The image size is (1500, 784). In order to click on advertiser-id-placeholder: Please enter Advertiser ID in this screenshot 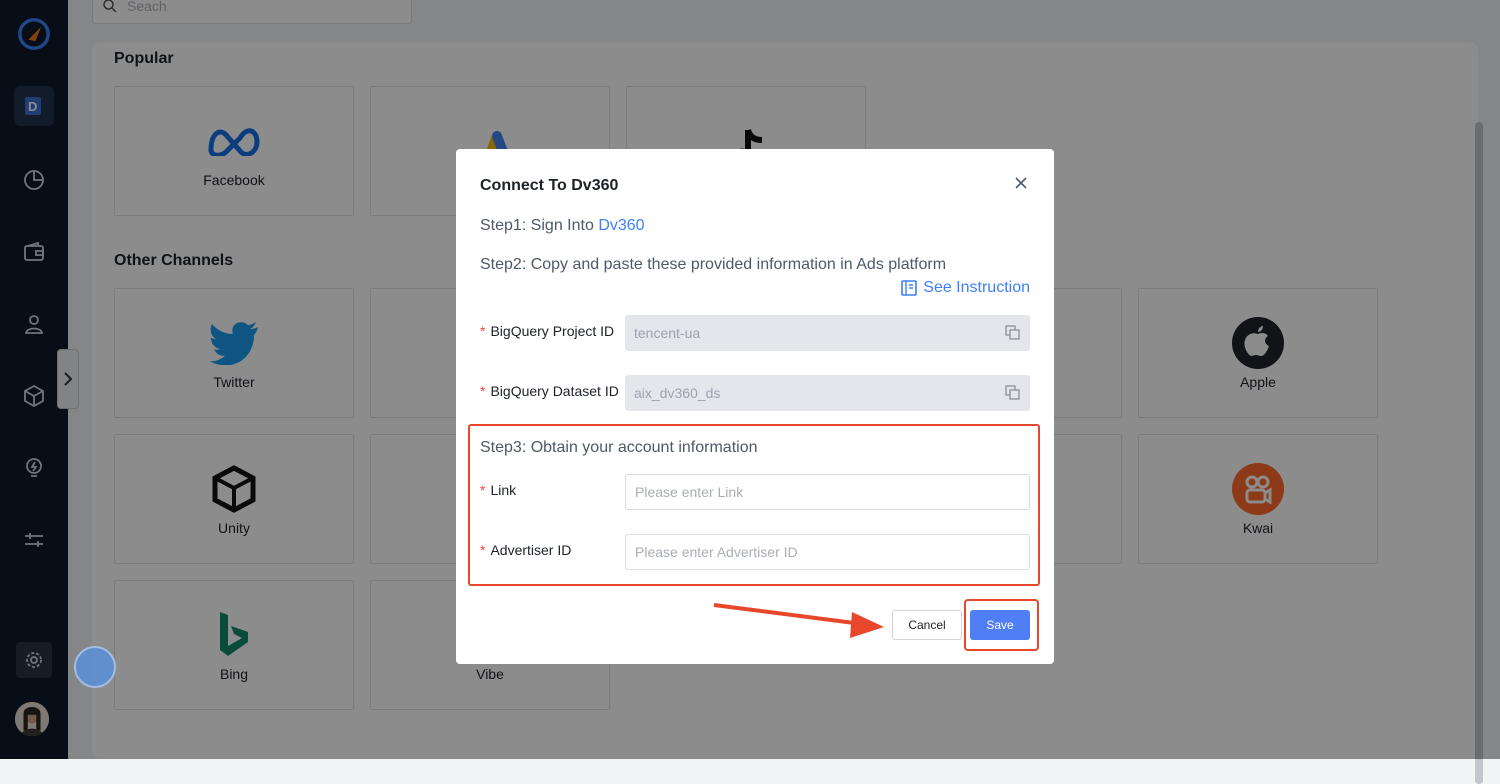, I will do `click(716, 552)`.